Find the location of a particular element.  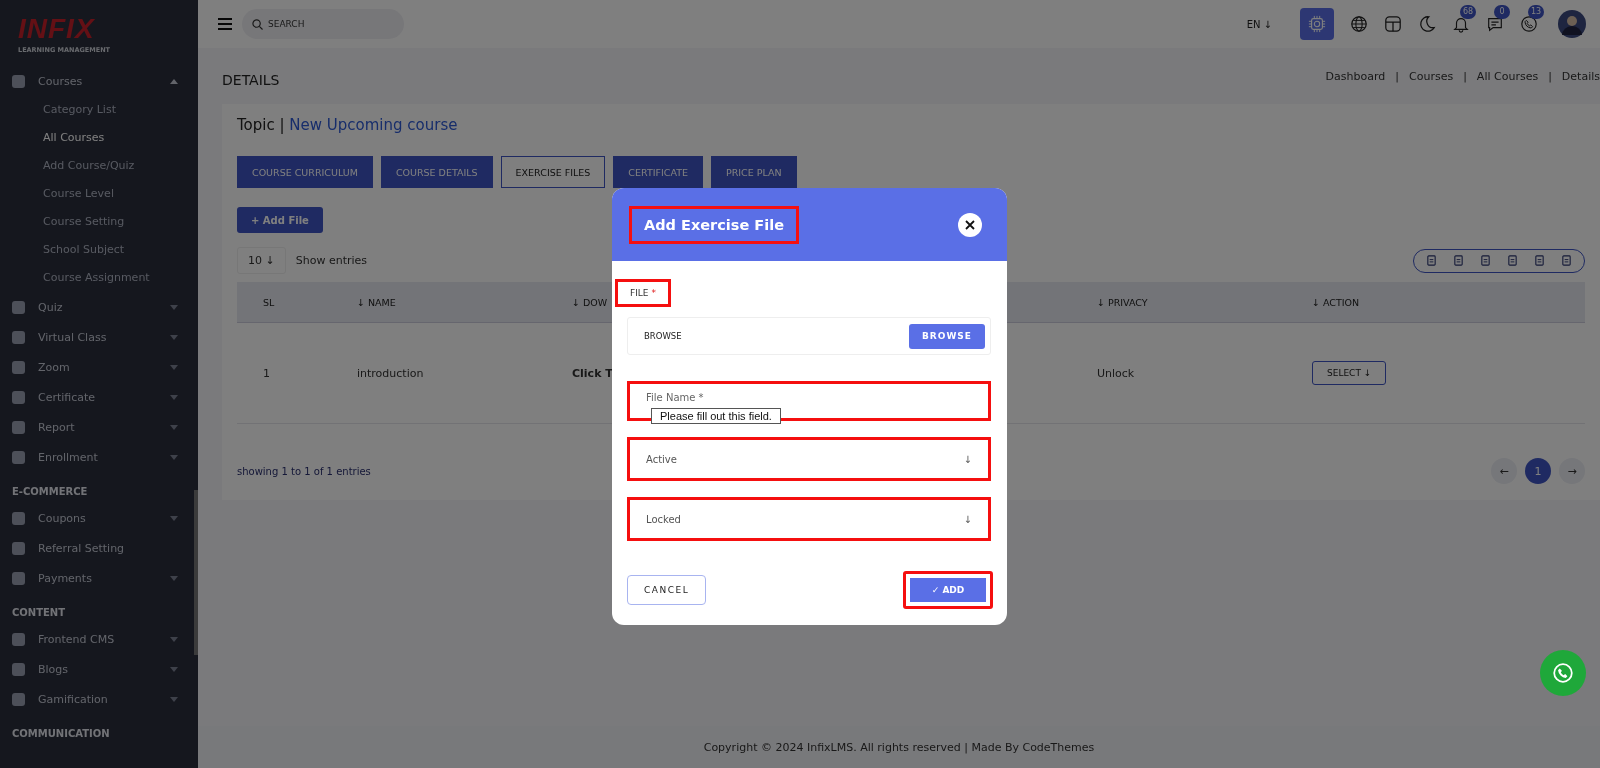

column-header: ↓ NAME is located at coordinates (464, 302).